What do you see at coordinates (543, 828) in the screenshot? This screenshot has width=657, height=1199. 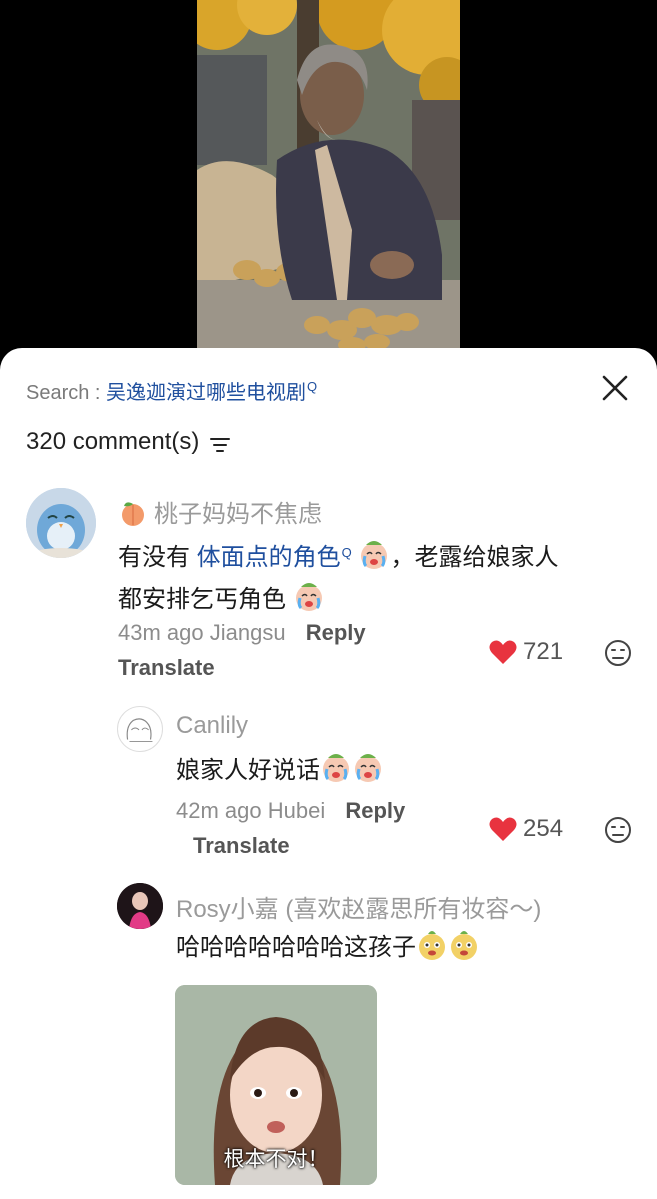 I see `like-count: 254` at bounding box center [543, 828].